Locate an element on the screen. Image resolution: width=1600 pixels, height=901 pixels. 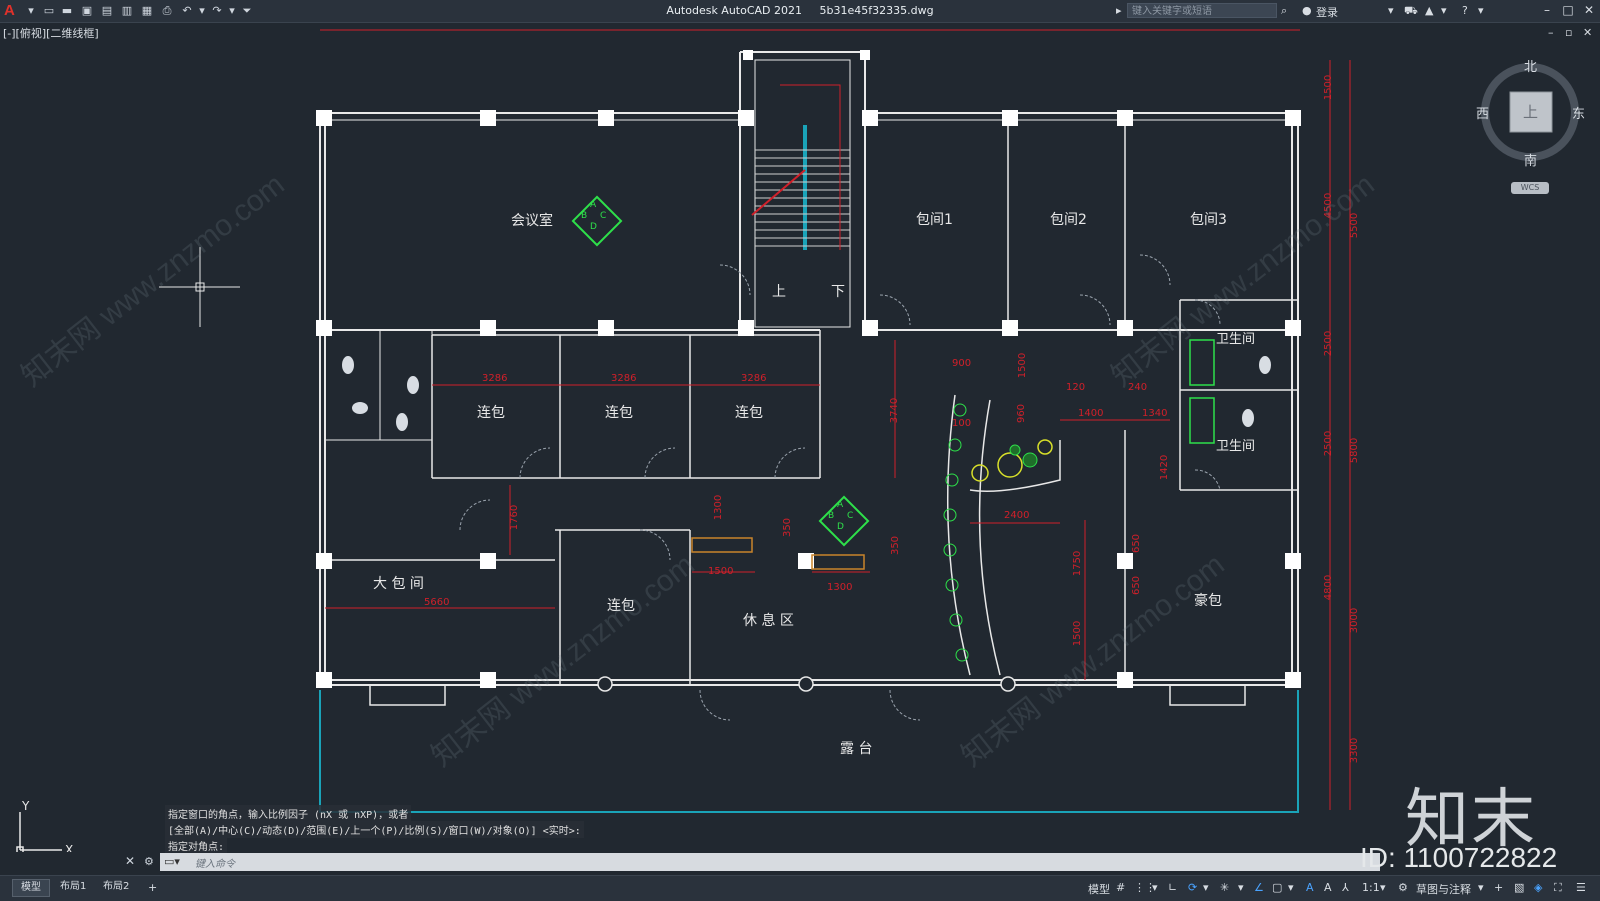
isodraft-dropdown-icon: ▾ is located at coordinates (1241, 887).